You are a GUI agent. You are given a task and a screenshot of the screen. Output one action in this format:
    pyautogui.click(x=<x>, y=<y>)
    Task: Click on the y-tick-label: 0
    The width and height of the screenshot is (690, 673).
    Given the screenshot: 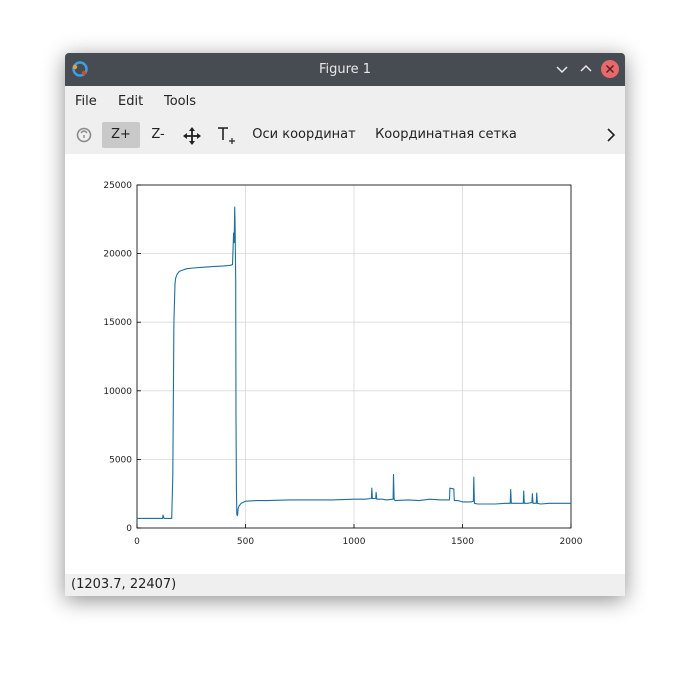 What is the action you would take?
    pyautogui.click(x=129, y=529)
    